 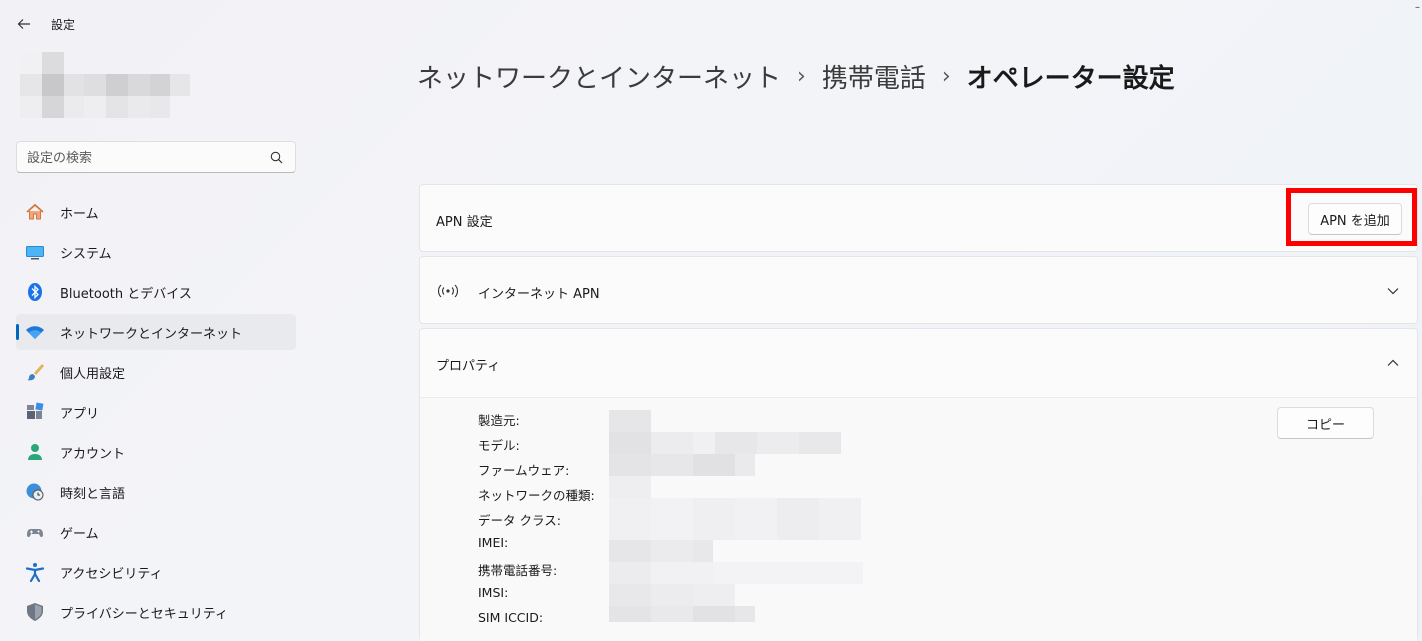 What do you see at coordinates (539, 294) in the screenshot?
I see `internet-apn-label: インターネット APN` at bounding box center [539, 294].